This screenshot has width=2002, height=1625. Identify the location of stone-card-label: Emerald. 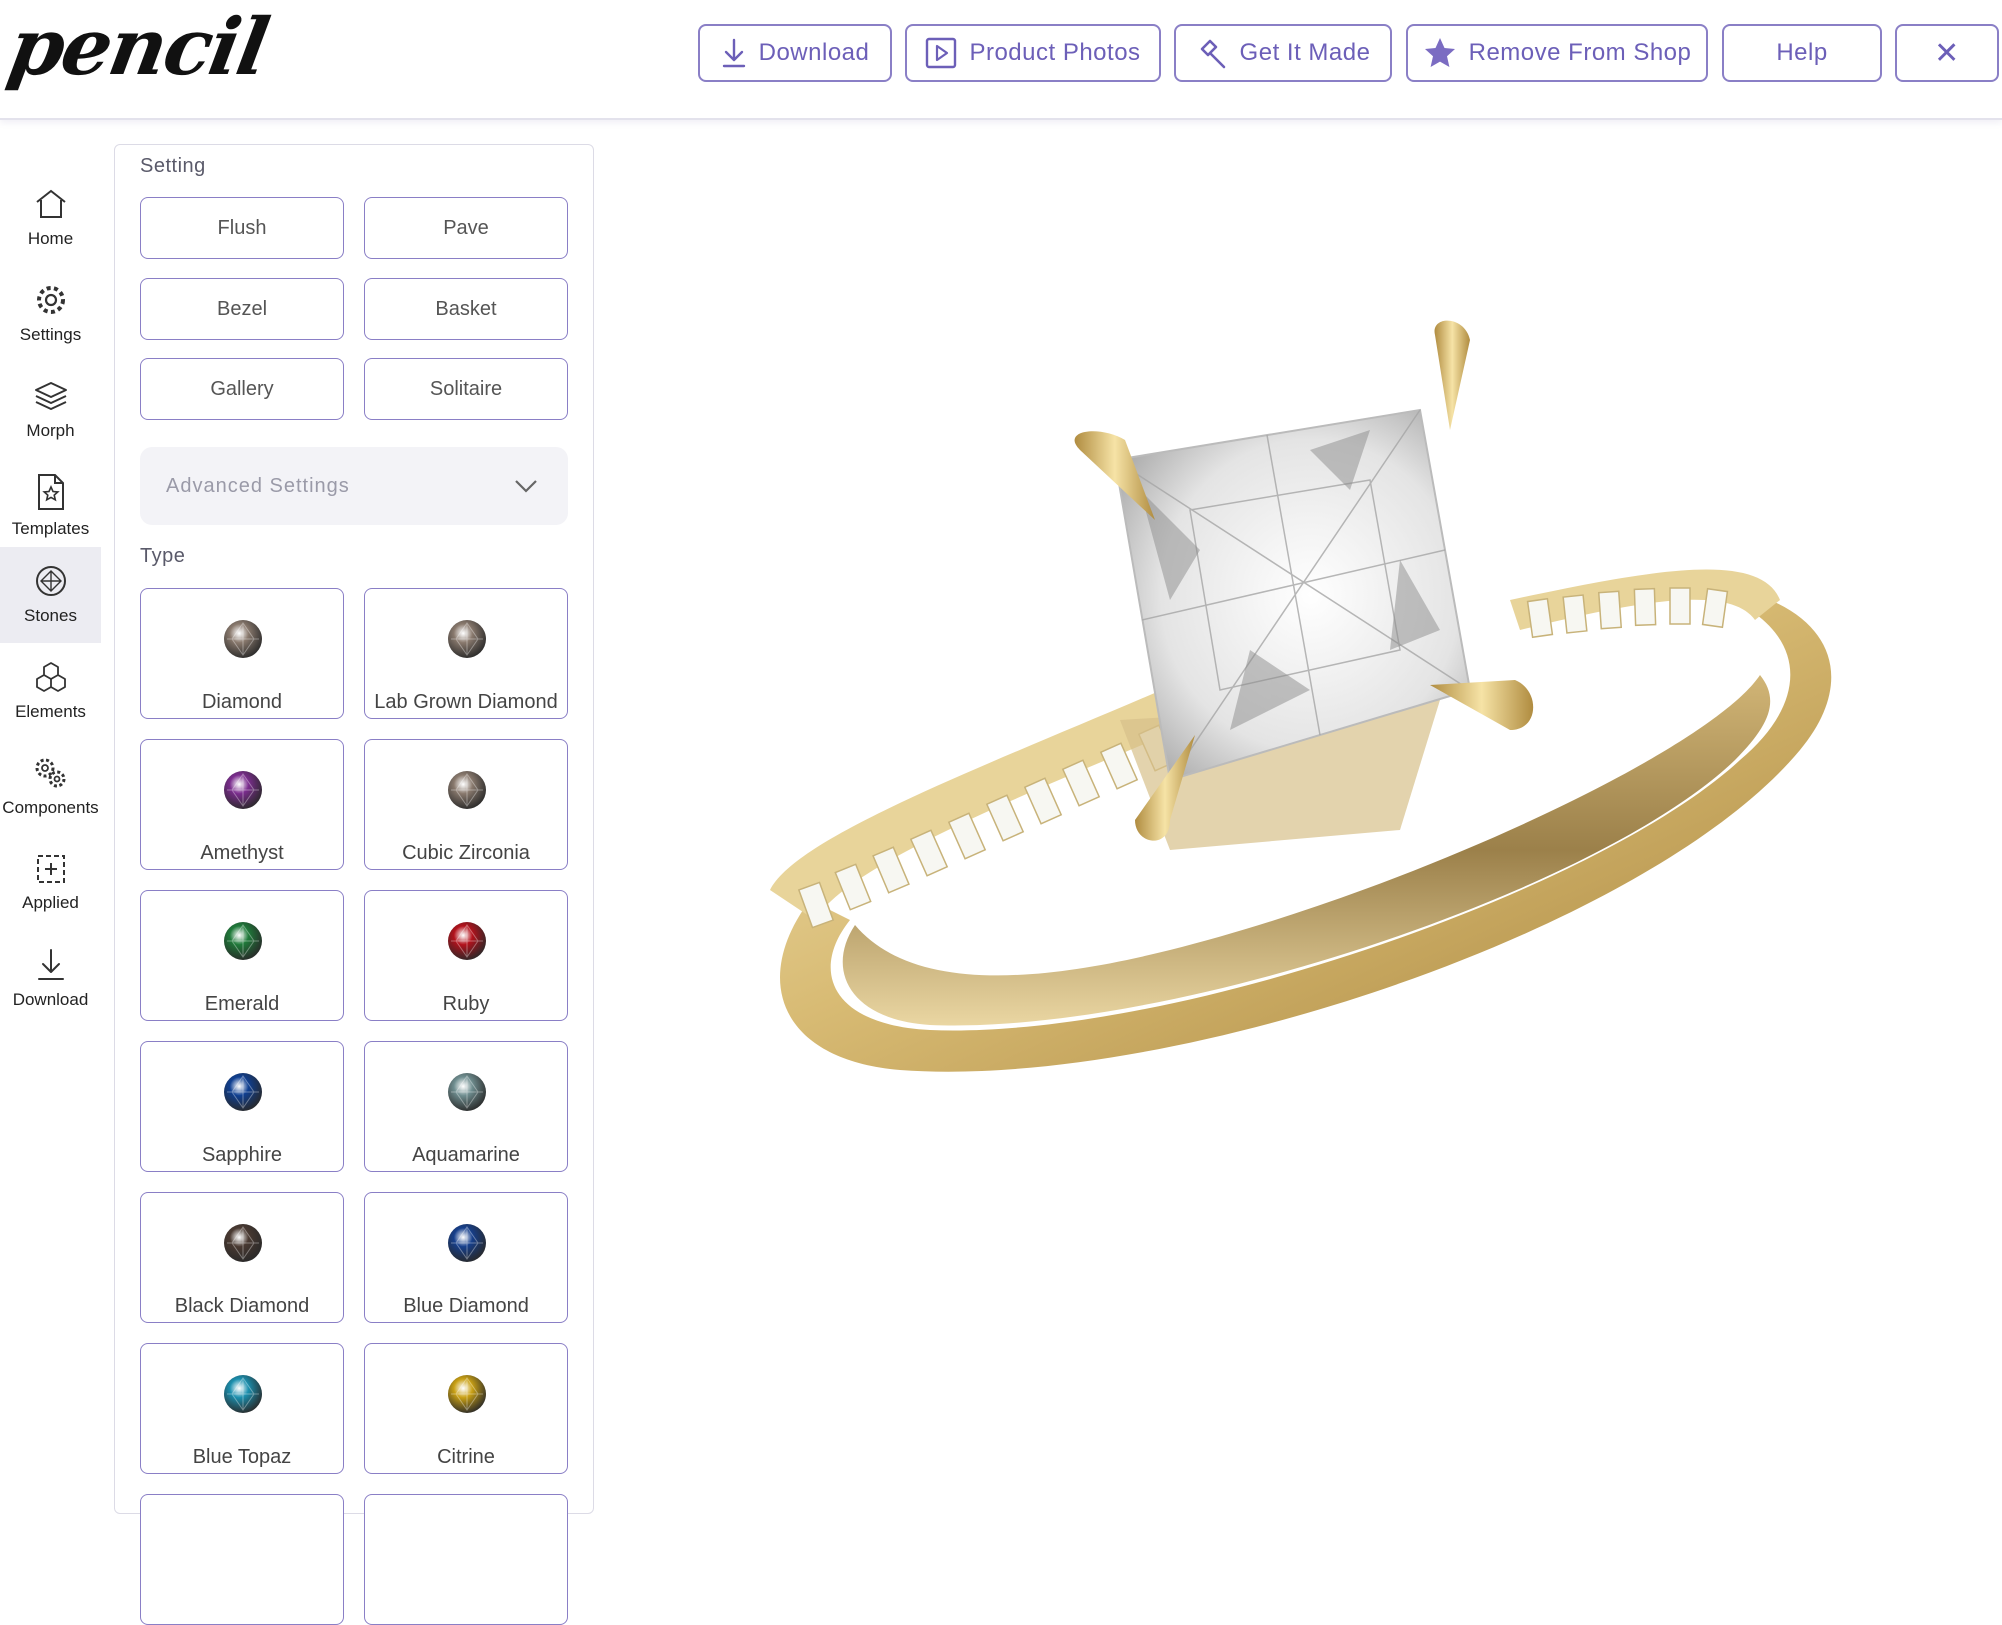
(242, 1004).